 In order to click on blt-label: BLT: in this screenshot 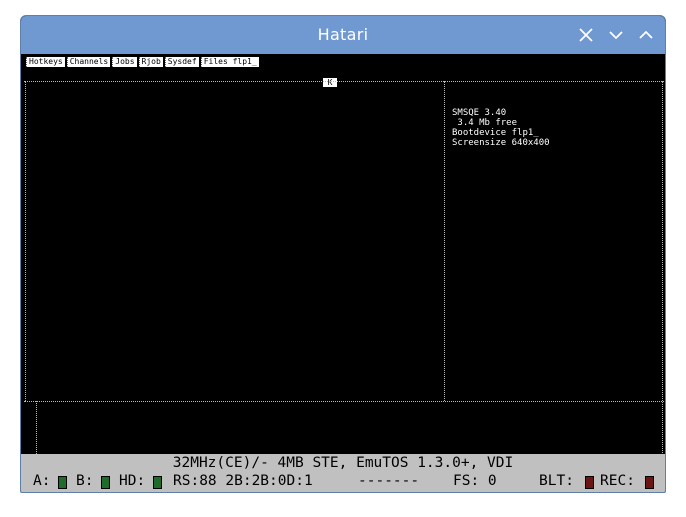, I will do `click(556, 481)`.